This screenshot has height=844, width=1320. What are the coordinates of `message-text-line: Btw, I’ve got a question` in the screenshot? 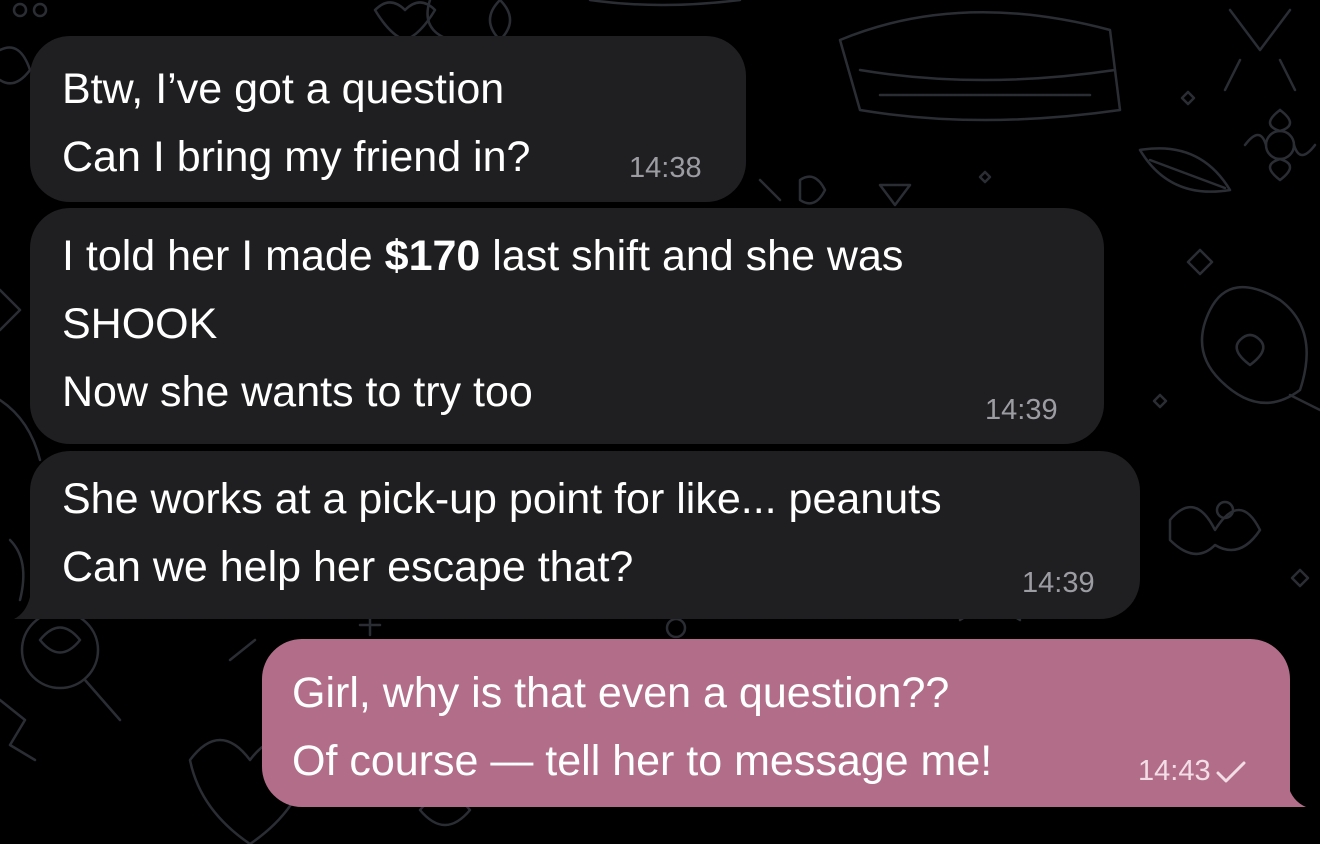 It's located at (283, 89).